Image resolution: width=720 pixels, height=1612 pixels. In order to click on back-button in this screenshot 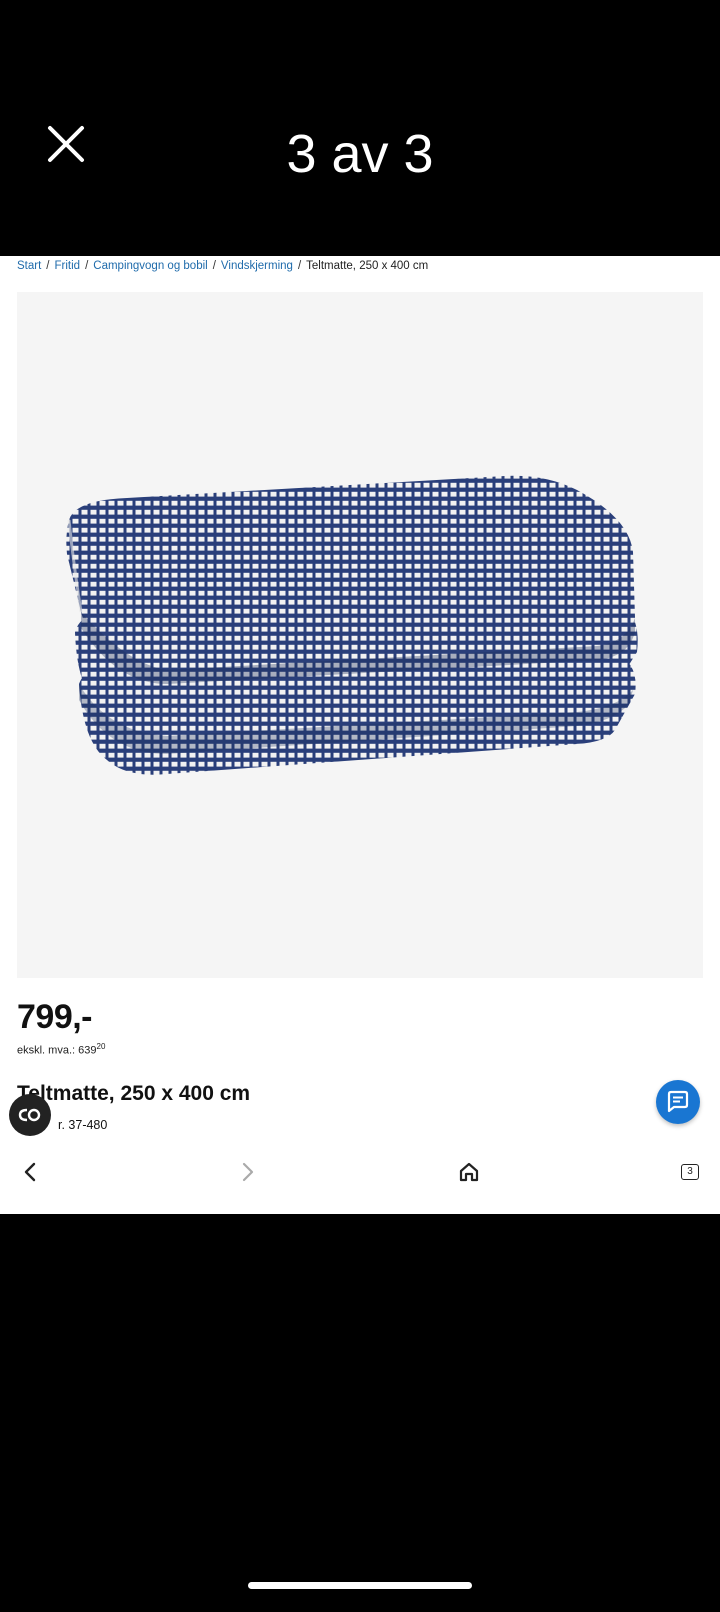, I will do `click(30, 1172)`.